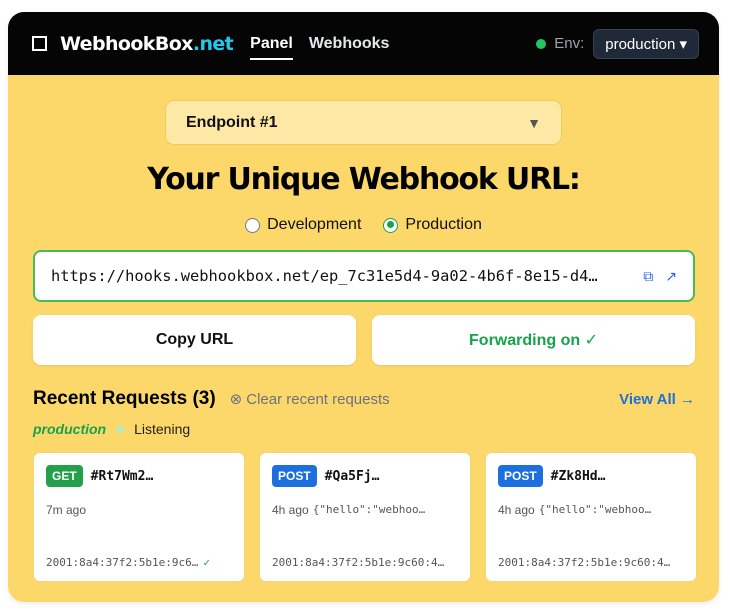 Image resolution: width=731 pixels, height=614 pixels. I want to click on page-title: Your Unique Webhook URL:, so click(364, 179).